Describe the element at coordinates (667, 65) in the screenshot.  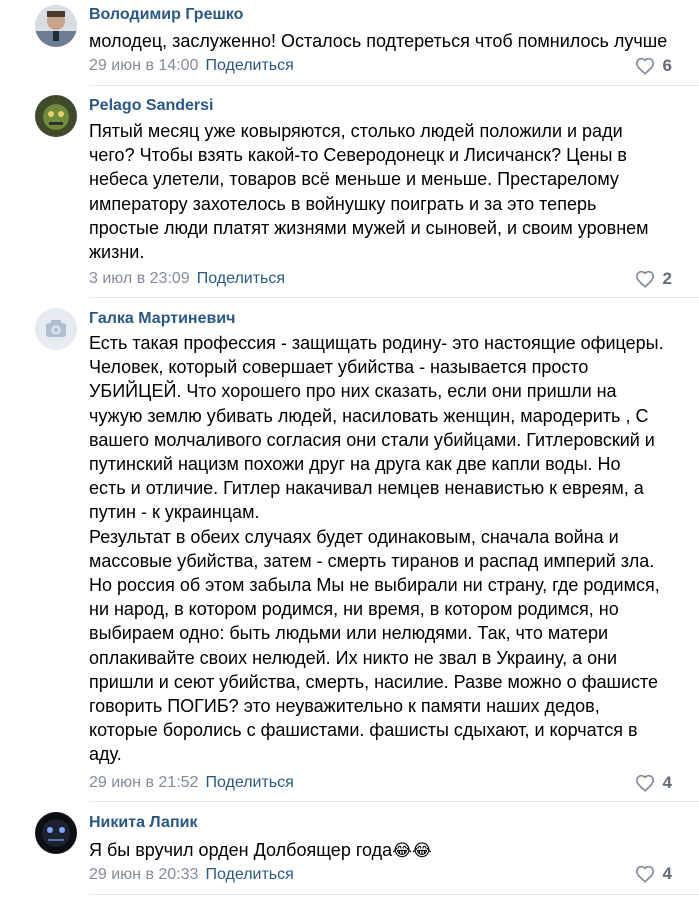
I see `like-count: 6` at that location.